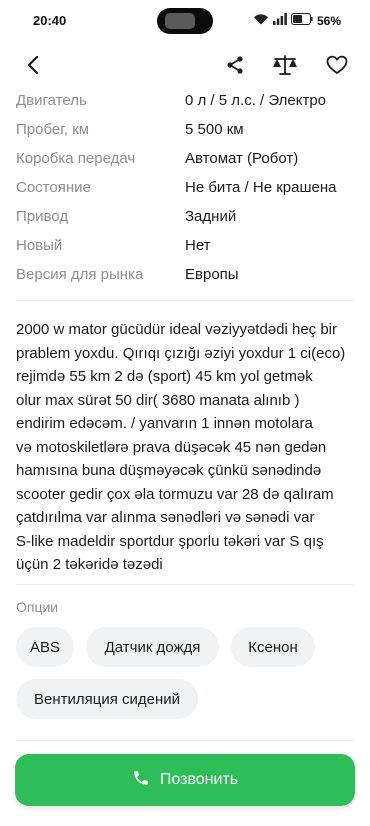 This screenshot has width=370, height=826. I want to click on camera-pill, so click(185, 21).